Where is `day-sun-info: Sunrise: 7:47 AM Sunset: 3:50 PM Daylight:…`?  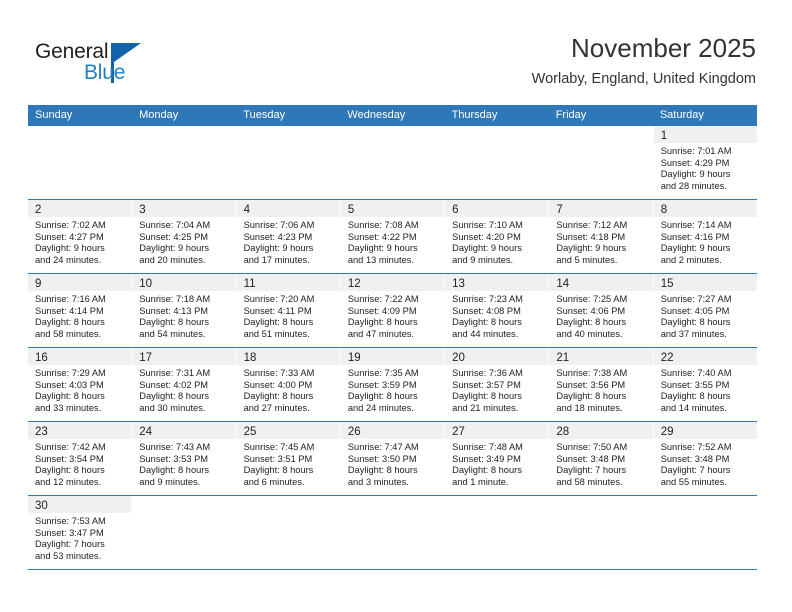 day-sun-info: Sunrise: 7:47 AM Sunset: 3:50 PM Daylight:… is located at coordinates (392, 463).